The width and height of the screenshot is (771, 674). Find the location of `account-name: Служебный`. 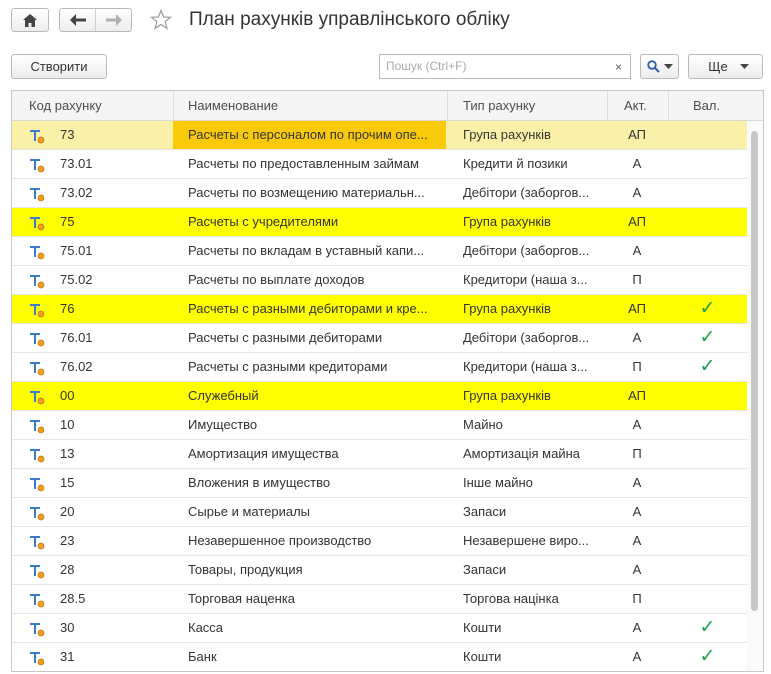

account-name: Служебный is located at coordinates (223, 395).